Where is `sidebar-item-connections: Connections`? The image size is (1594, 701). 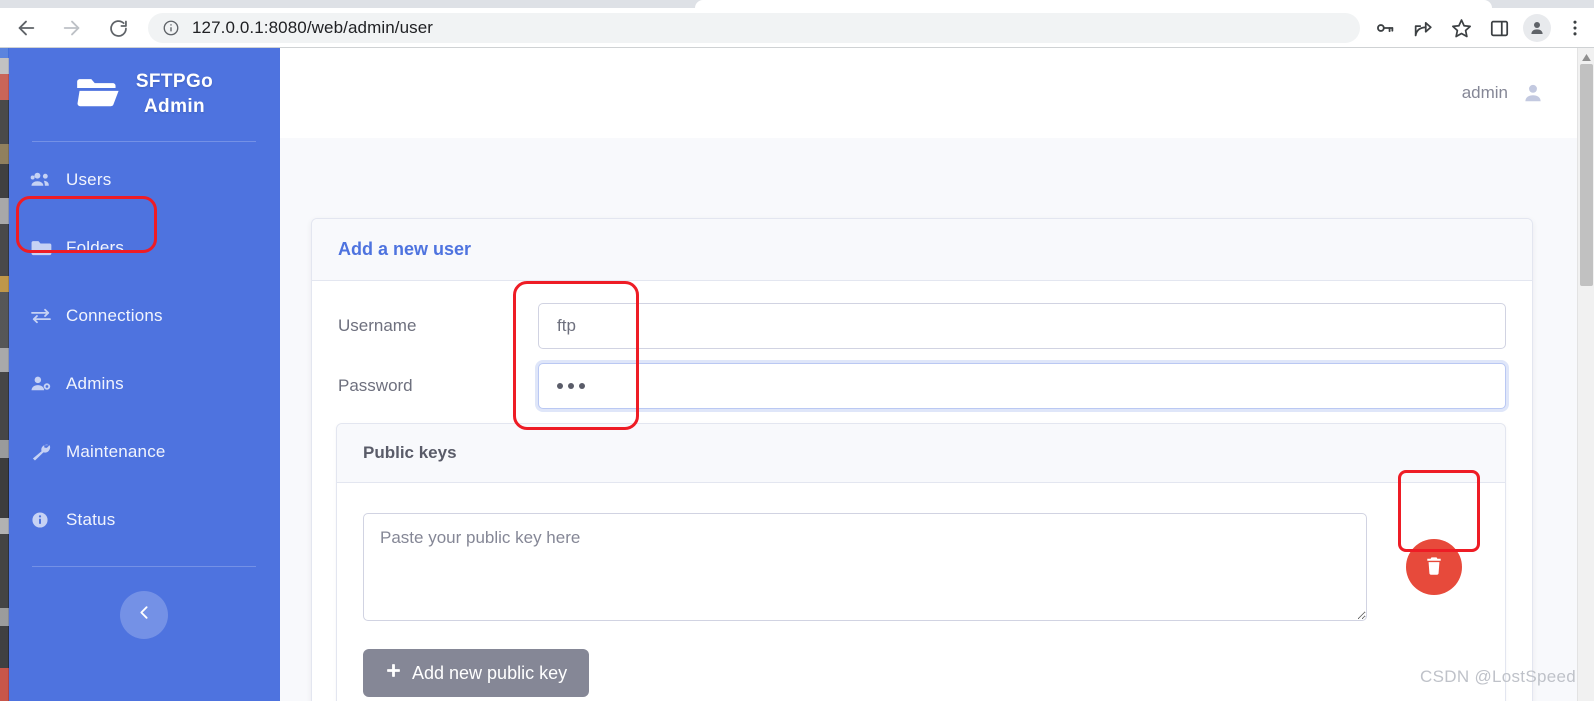 sidebar-item-connections: Connections is located at coordinates (144, 316).